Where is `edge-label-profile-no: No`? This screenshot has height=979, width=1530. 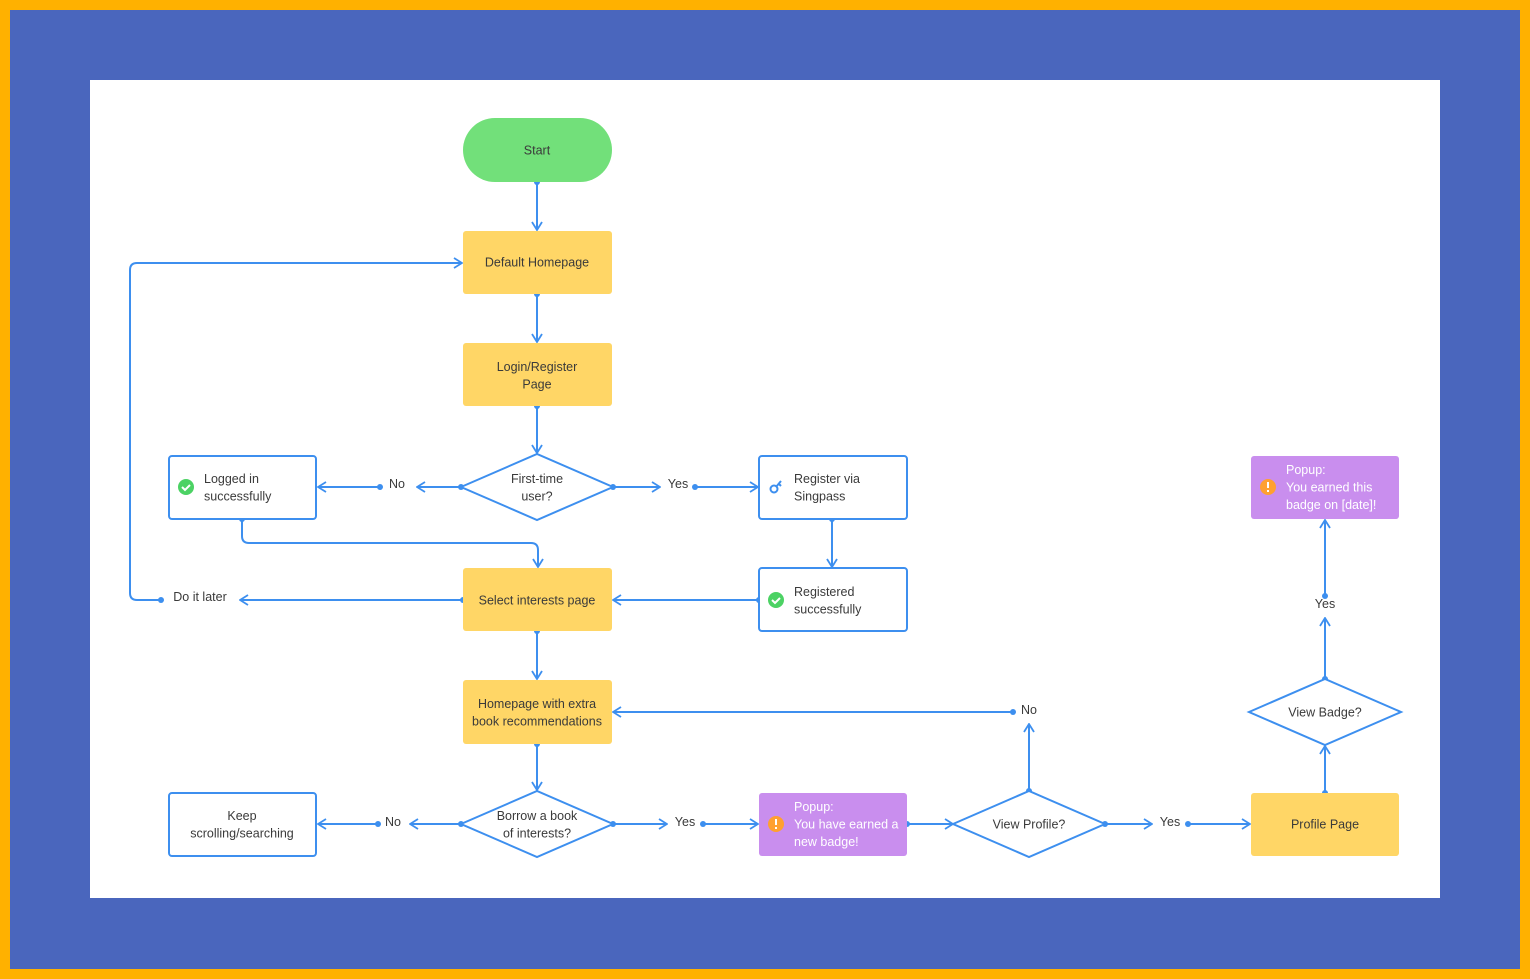 edge-label-profile-no: No is located at coordinates (1029, 710).